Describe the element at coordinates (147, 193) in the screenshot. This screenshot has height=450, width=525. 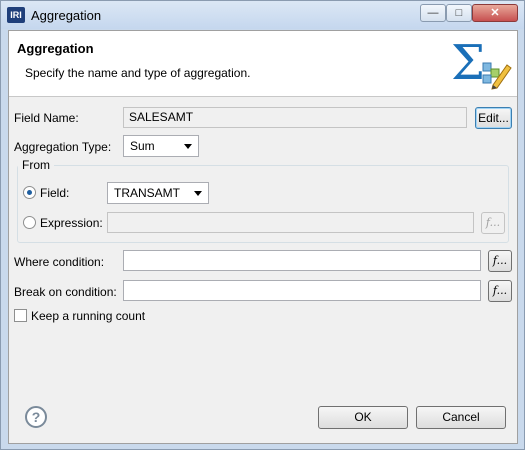
I see `from-field-value: TRANSAMT` at that location.